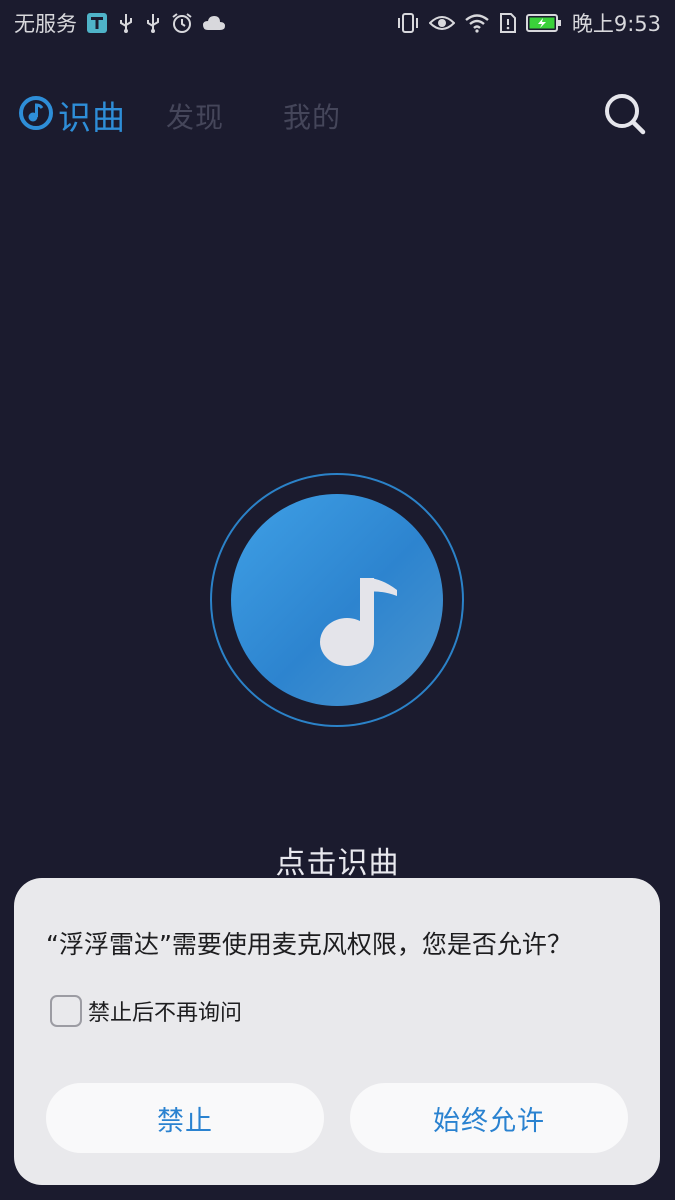  What do you see at coordinates (359, 621) in the screenshot?
I see `music-note-icon` at bounding box center [359, 621].